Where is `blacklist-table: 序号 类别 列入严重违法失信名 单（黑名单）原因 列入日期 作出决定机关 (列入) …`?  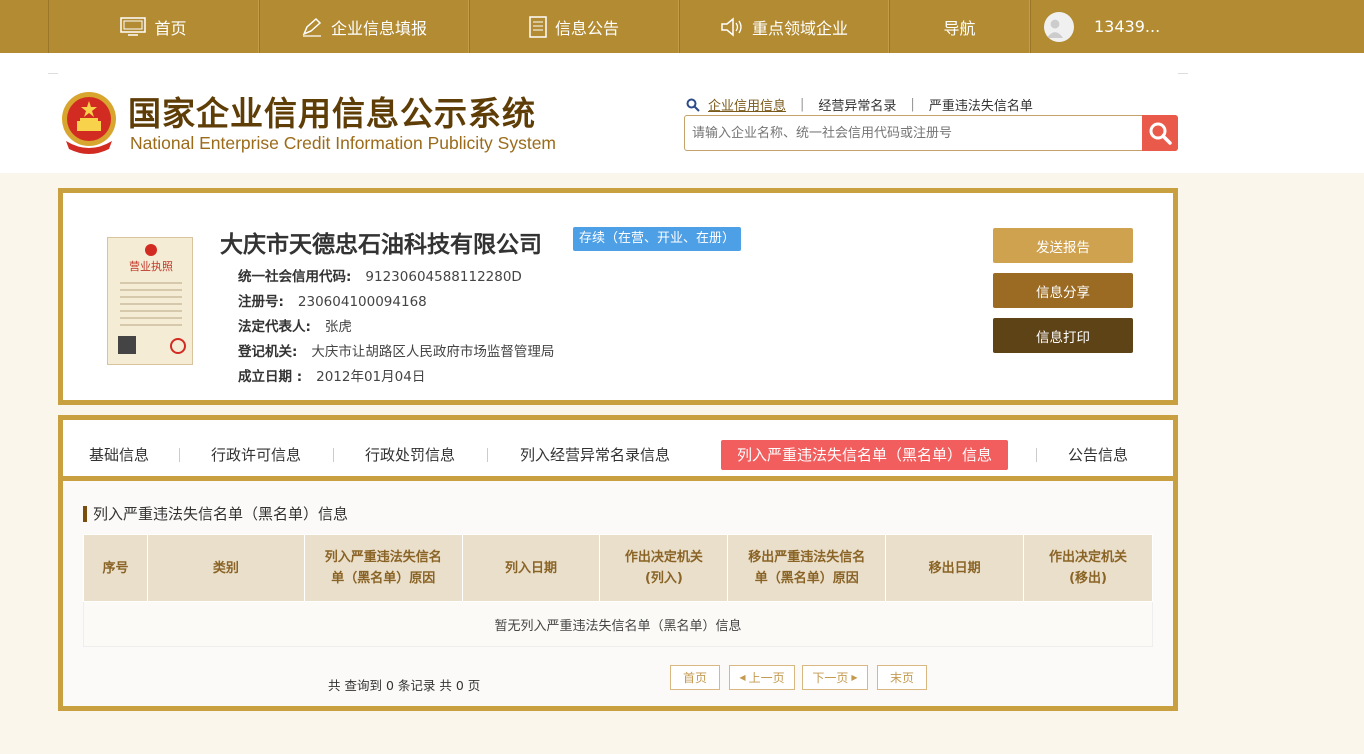 blacklist-table: 序号 类别 列入严重违法失信名 单（黑名单）原因 列入日期 作出决定机关 (列入) … is located at coordinates (618, 590).